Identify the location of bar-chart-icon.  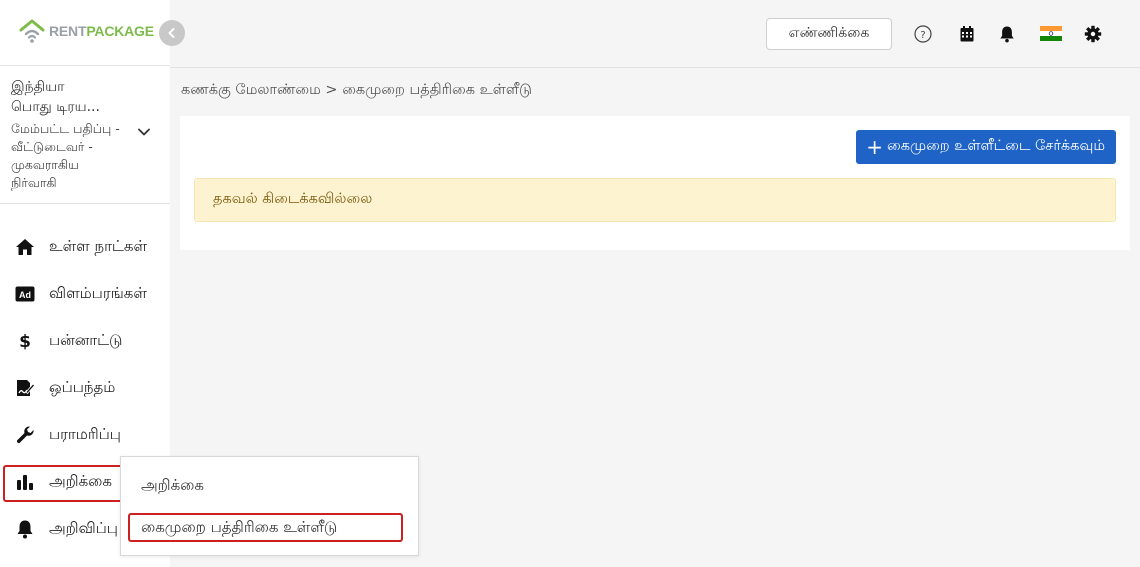
(25, 482).